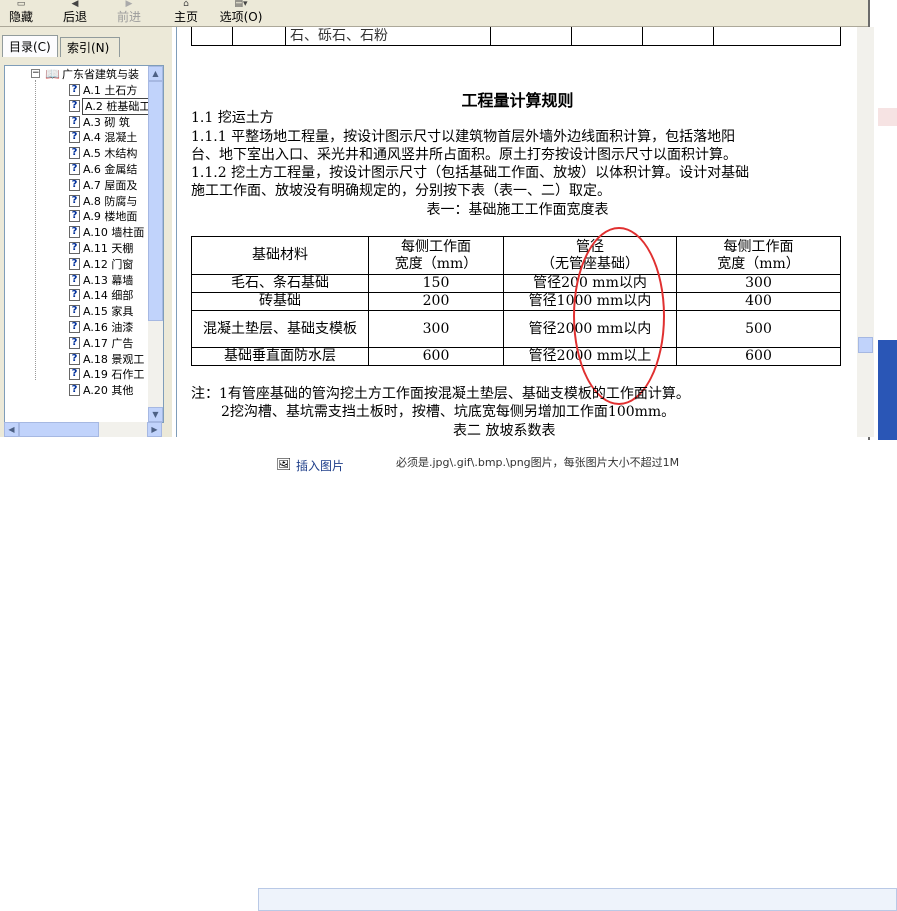  I want to click on tree-item-name: 土石方, so click(121, 90).